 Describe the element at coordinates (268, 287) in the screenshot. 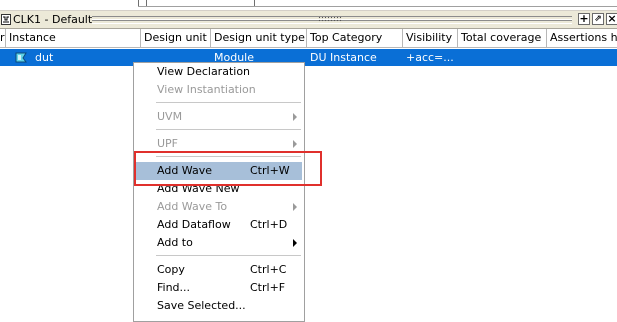

I see `menu-item-shortcut: Ctrl+F` at that location.